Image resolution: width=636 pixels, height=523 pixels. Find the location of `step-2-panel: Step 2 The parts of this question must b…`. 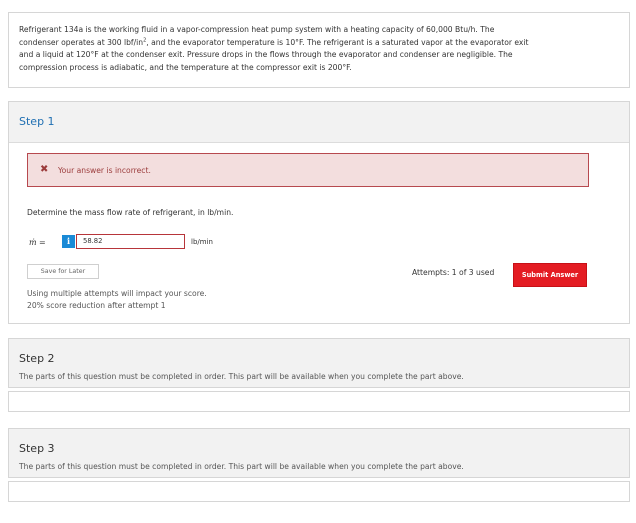

step-2-panel: Step 2 The parts of this question must b… is located at coordinates (319, 363).